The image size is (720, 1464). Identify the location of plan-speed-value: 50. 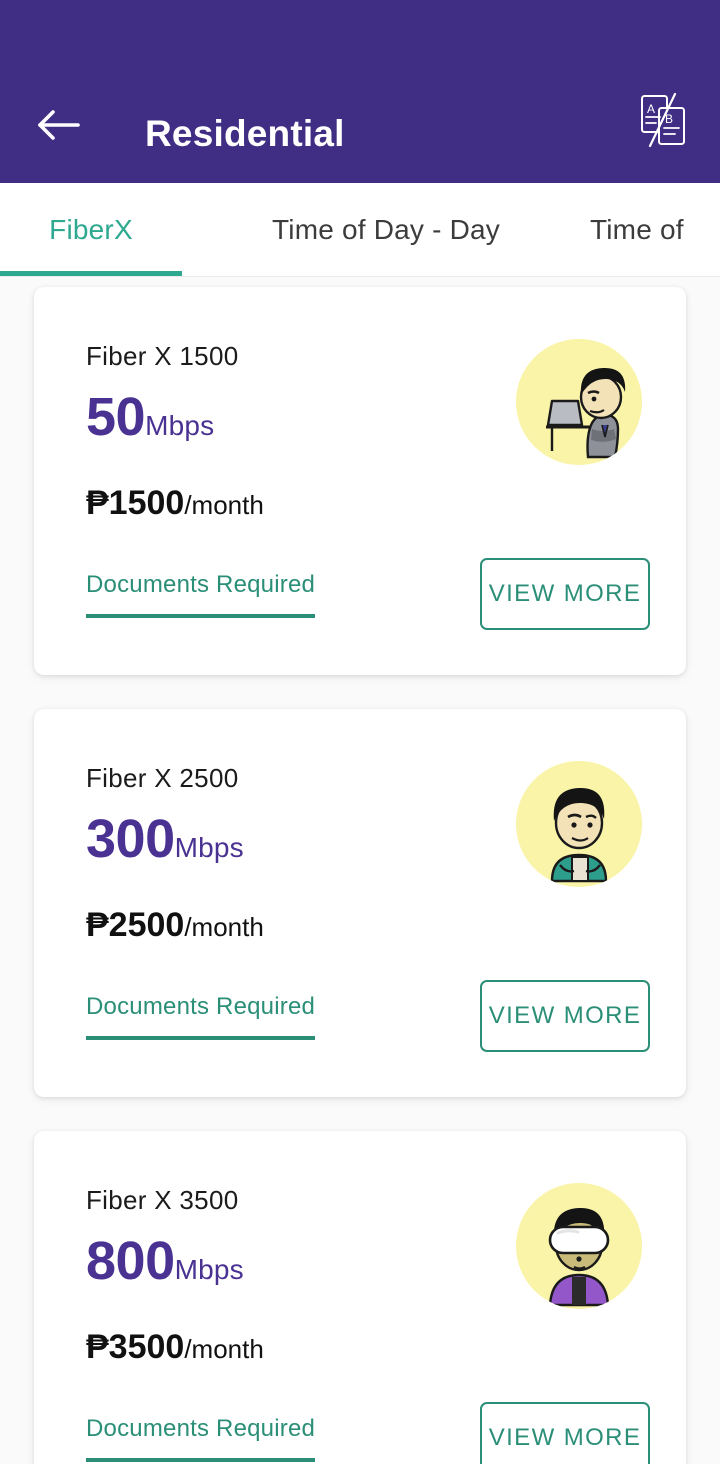
(116, 417).